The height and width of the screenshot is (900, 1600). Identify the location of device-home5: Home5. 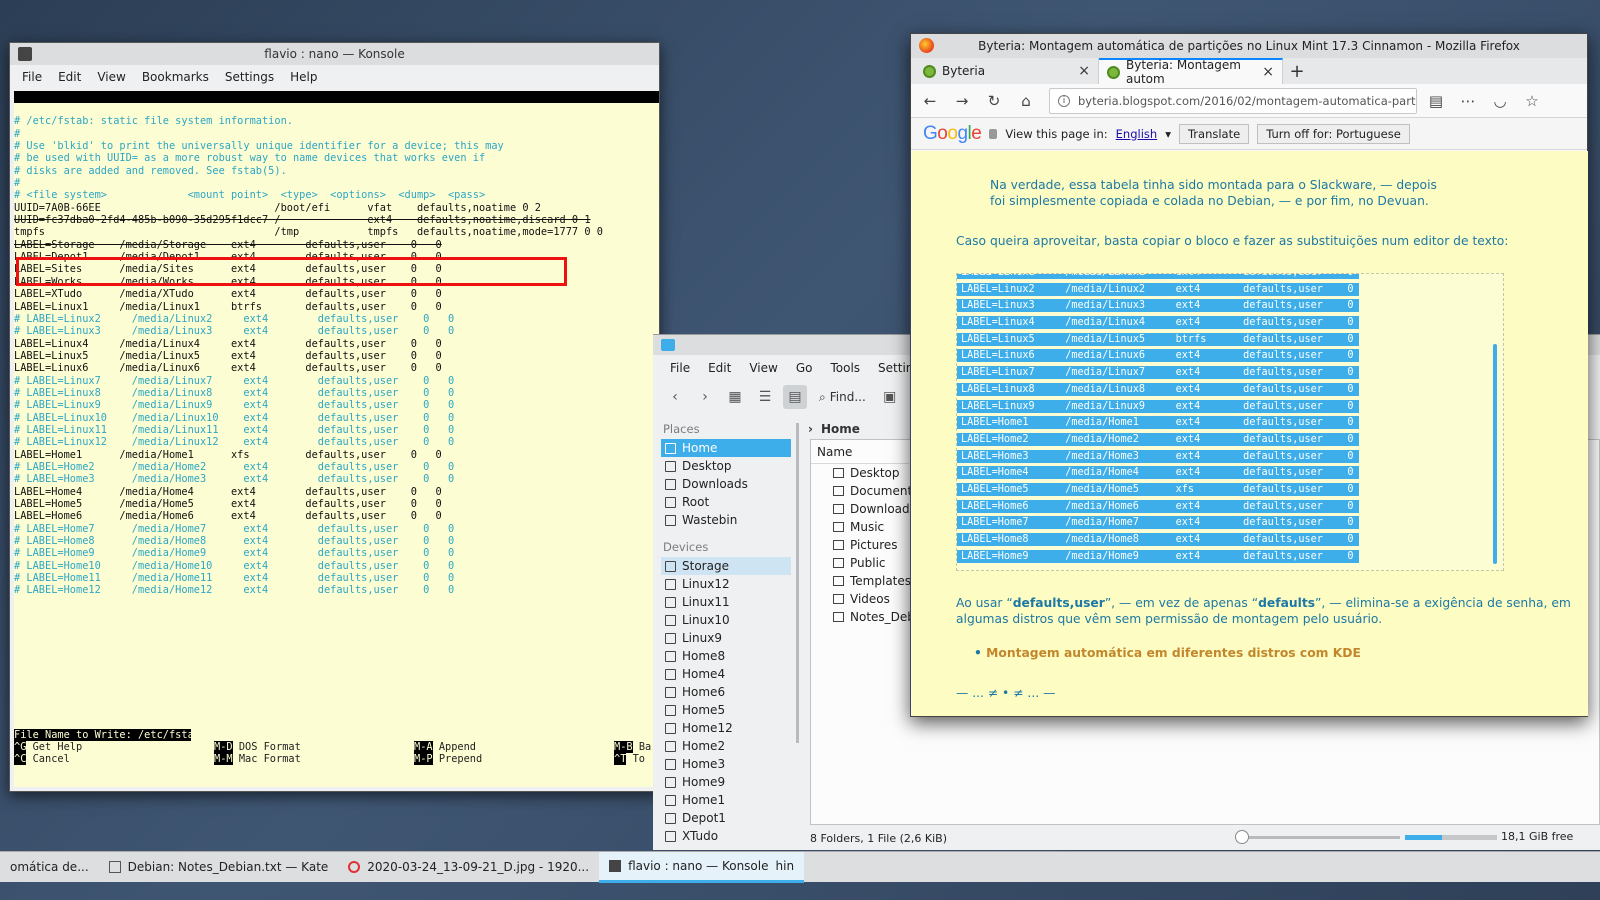
(726, 710).